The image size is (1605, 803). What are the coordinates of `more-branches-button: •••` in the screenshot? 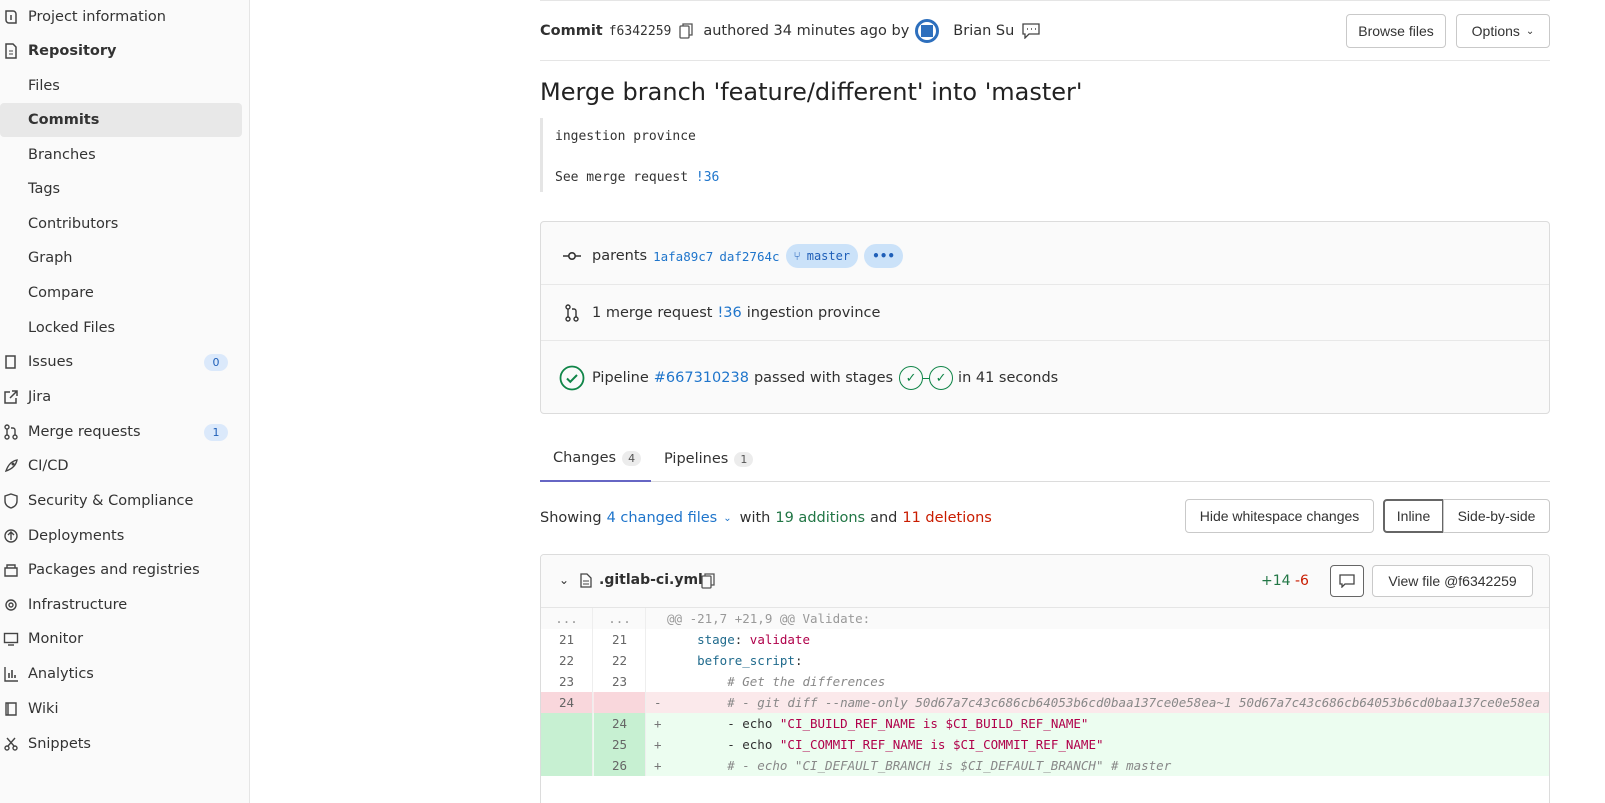 It's located at (884, 256).